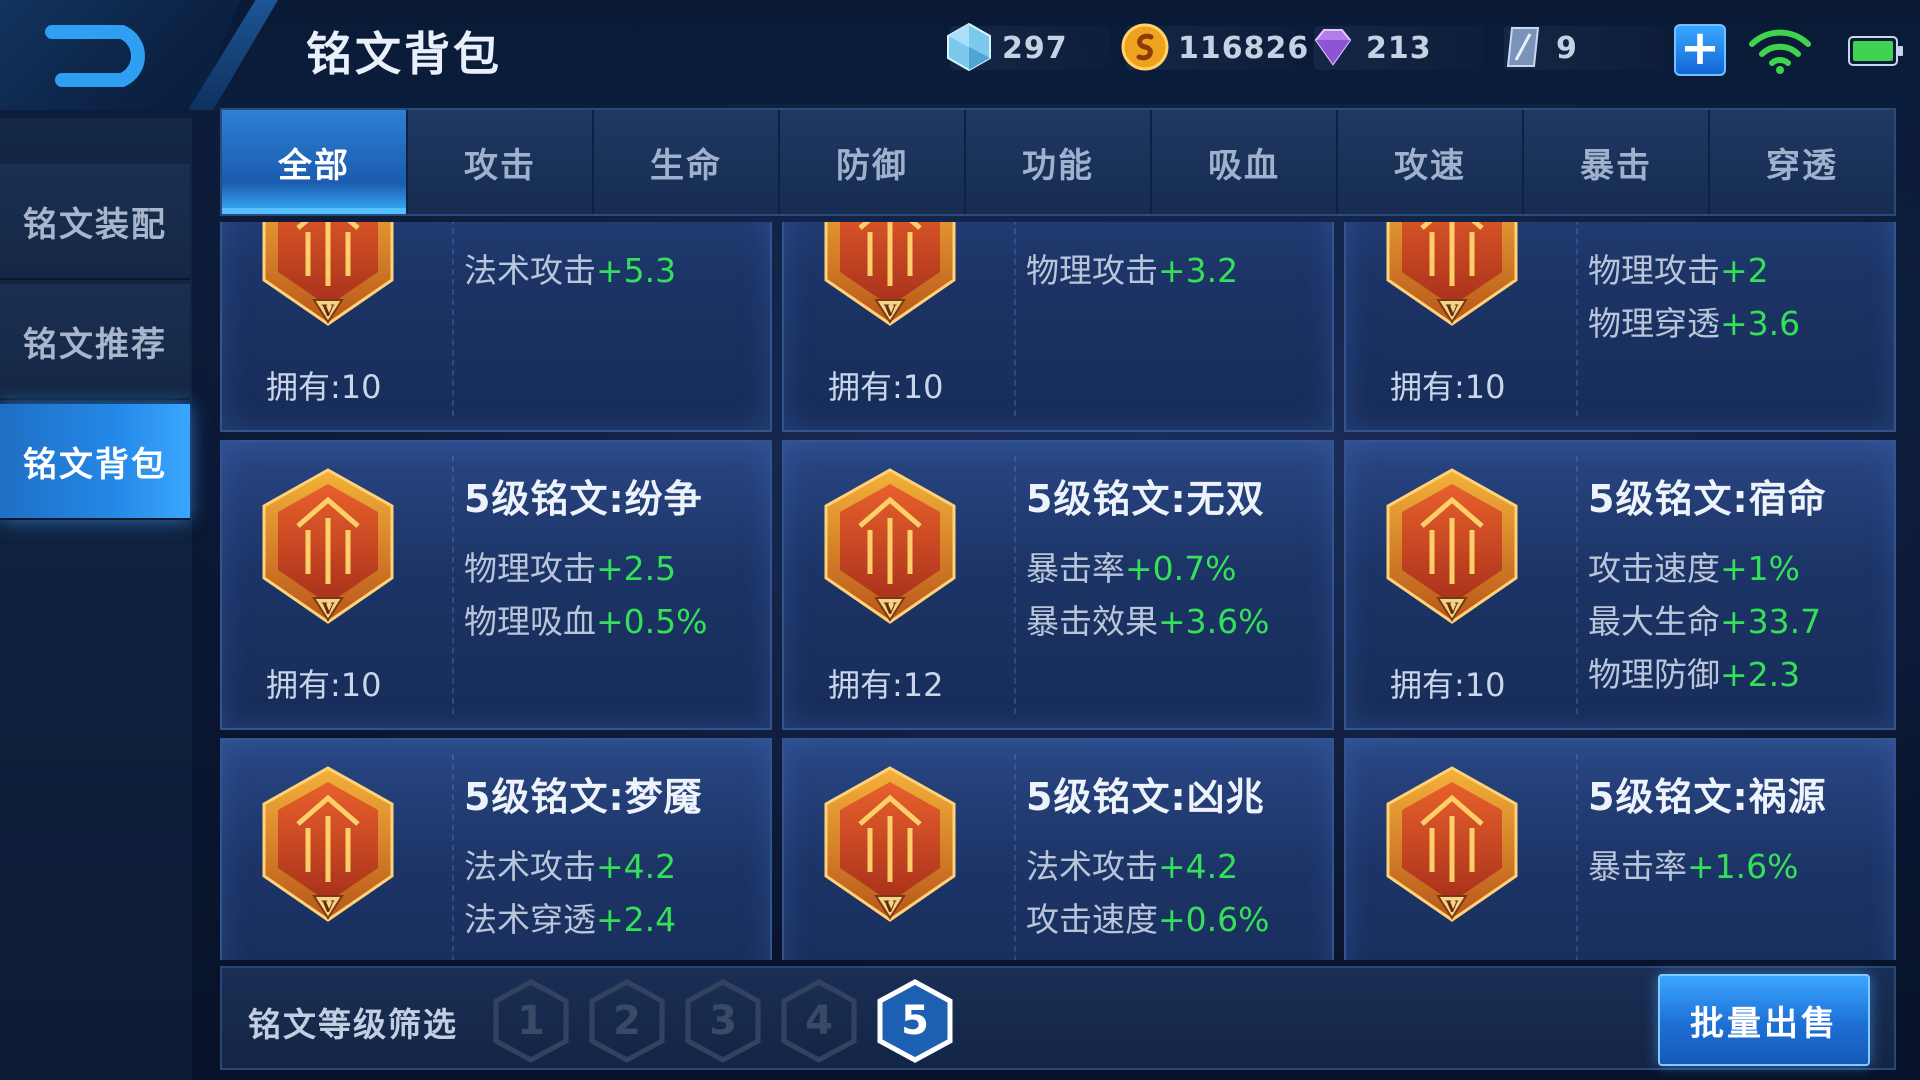 The height and width of the screenshot is (1080, 1920). I want to click on stat-row: 物理攻击+3.2, so click(1132, 270).